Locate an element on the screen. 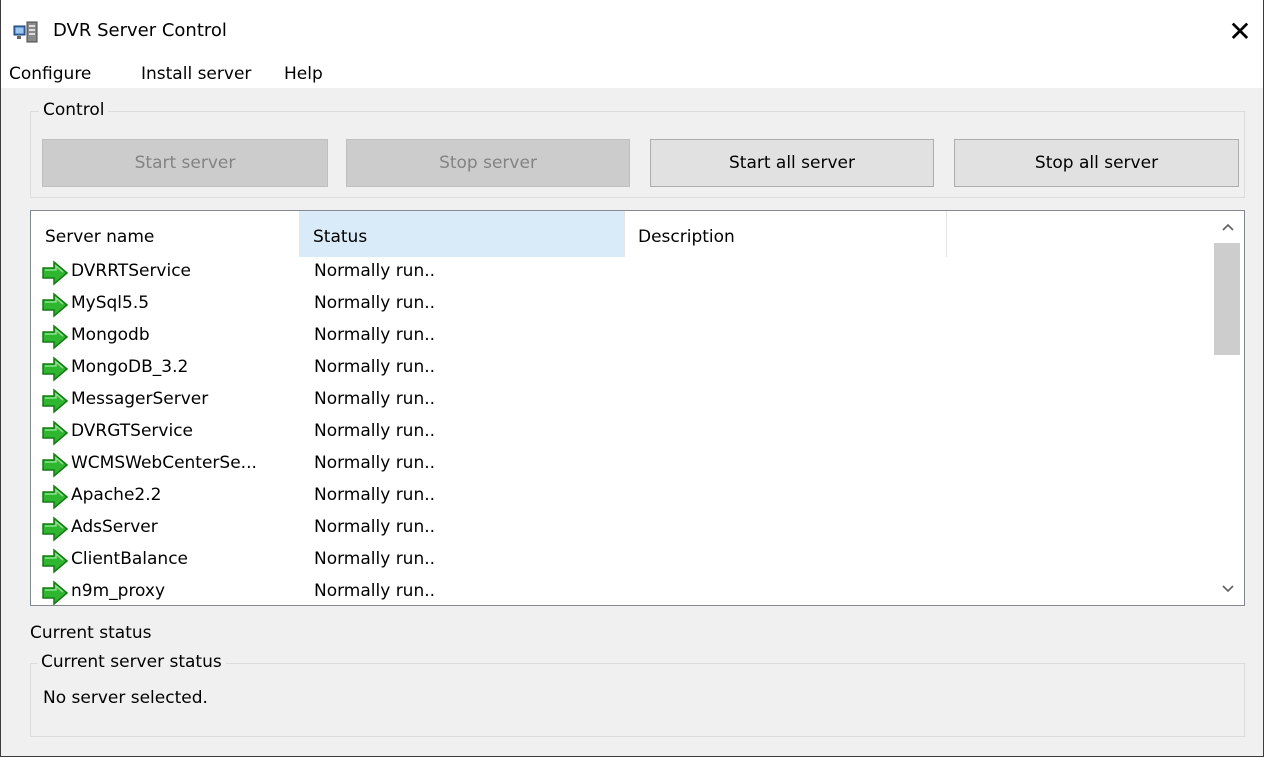  window-title: DVR Server Control is located at coordinates (140, 30).